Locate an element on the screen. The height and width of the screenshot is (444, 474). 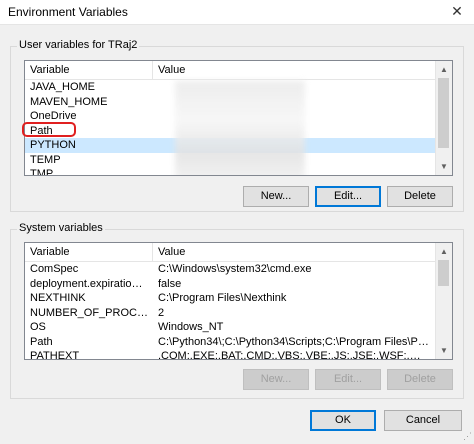
variable-name: PATHEXT is located at coordinates (55, 355).